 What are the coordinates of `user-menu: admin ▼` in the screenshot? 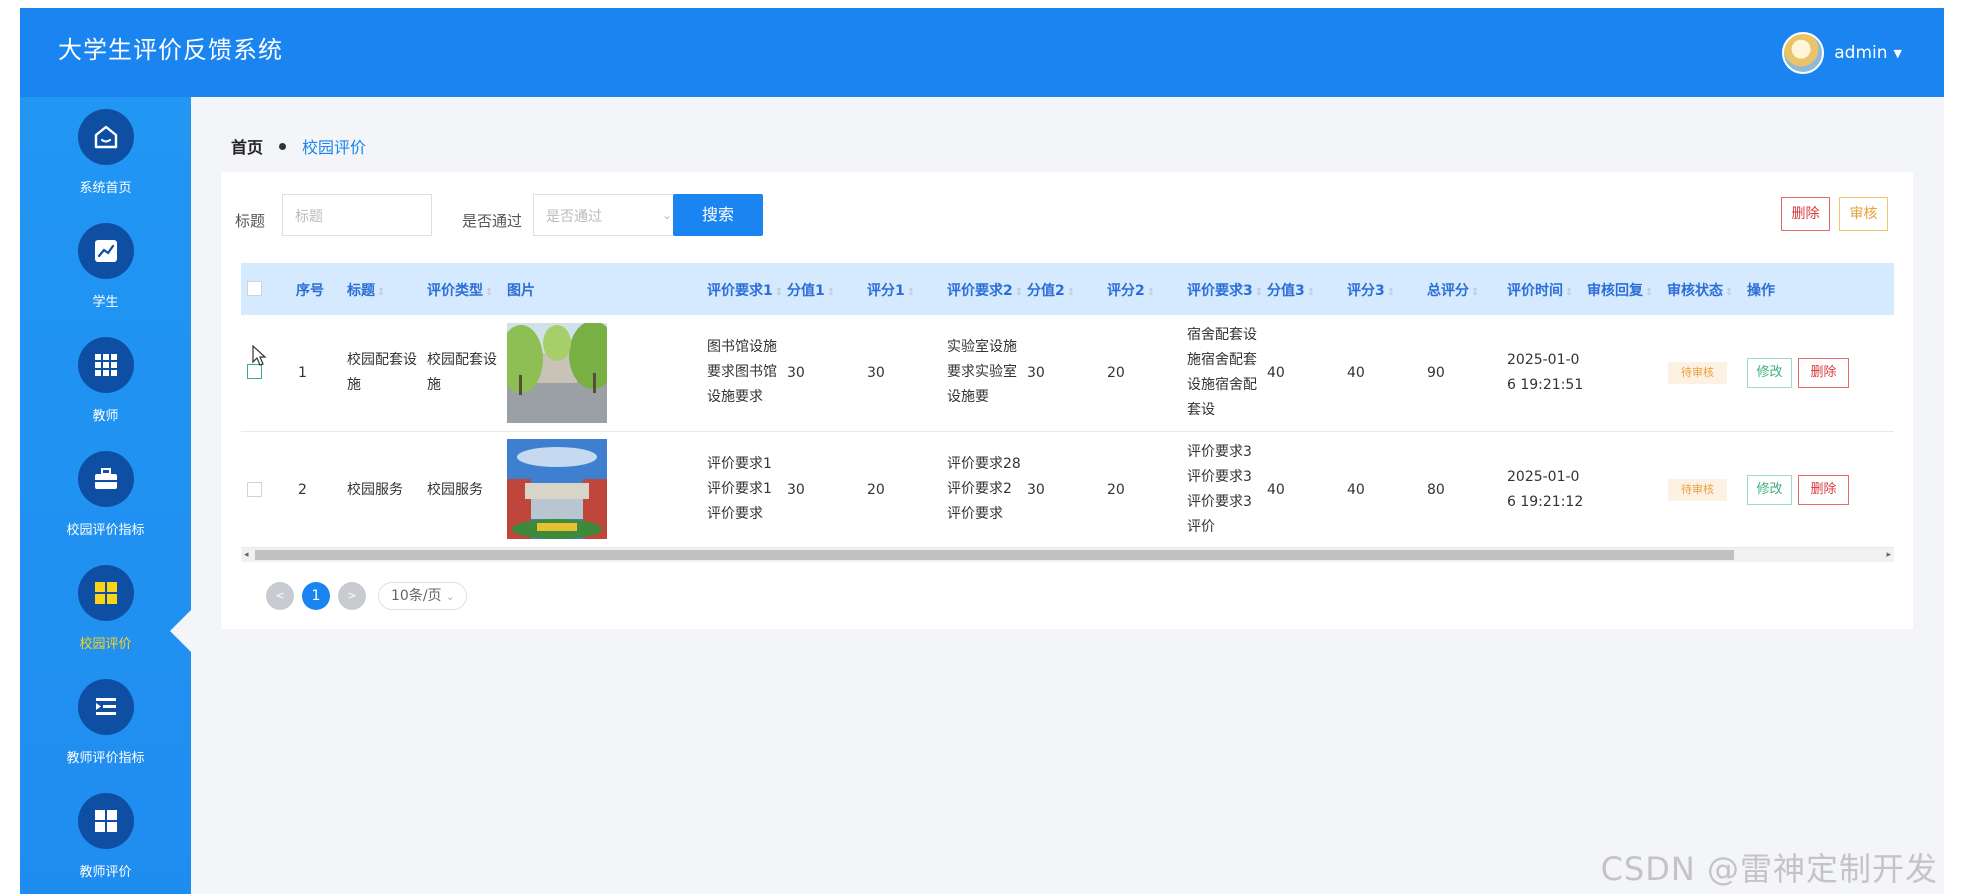 It's located at (1842, 53).